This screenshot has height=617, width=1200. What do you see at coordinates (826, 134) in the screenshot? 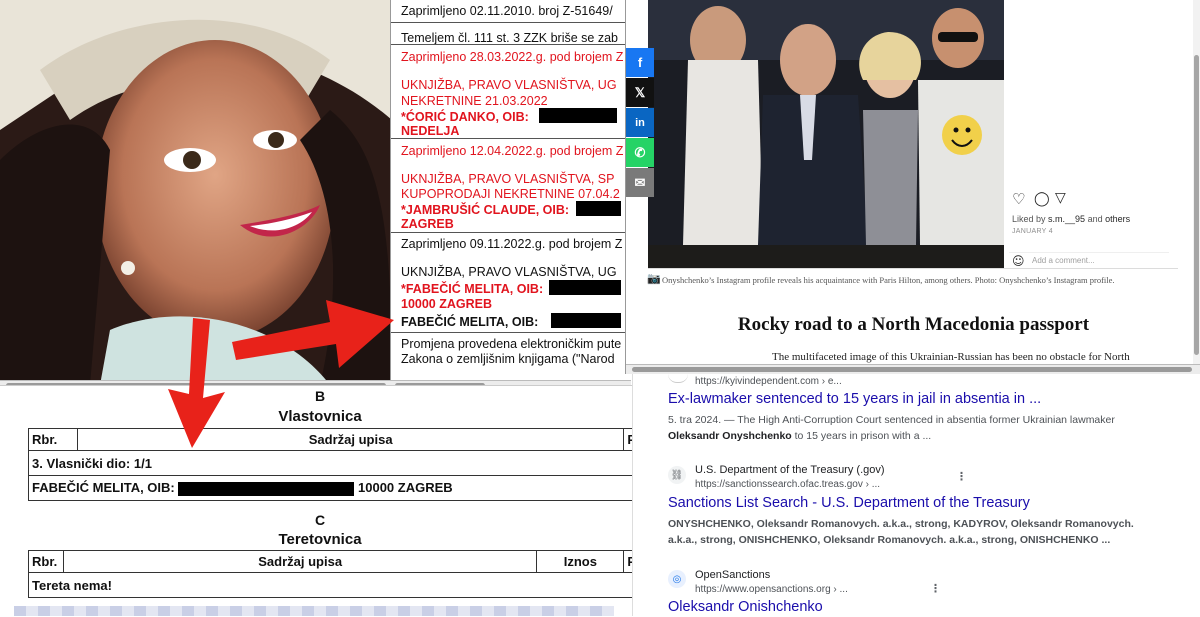
I see `instagram-photo` at bounding box center [826, 134].